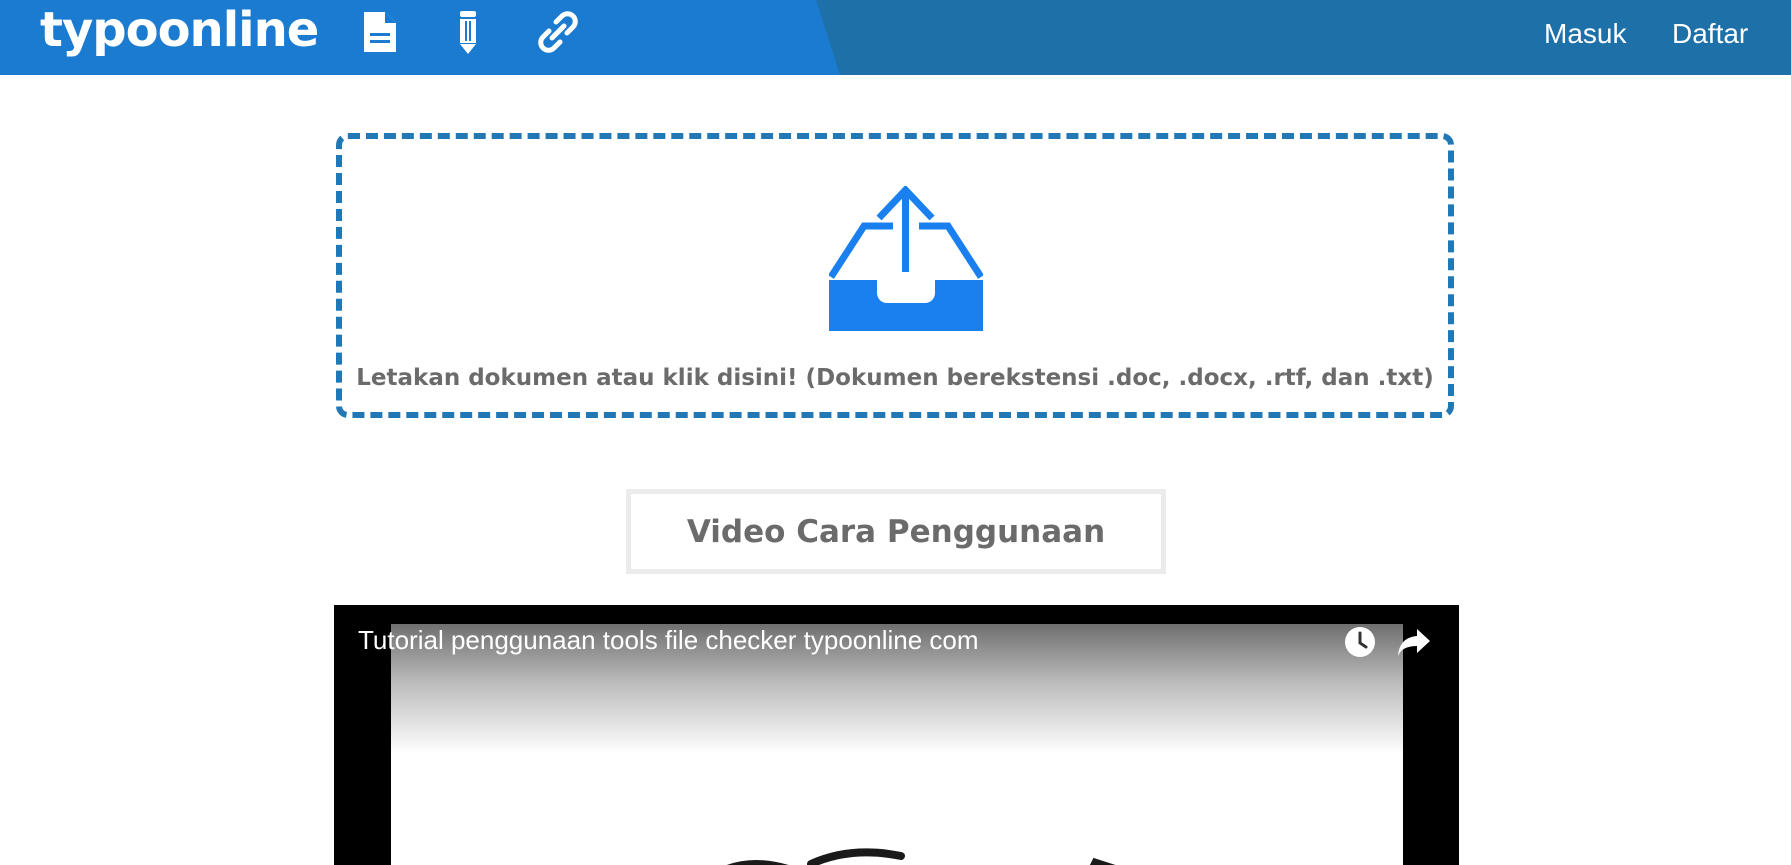  What do you see at coordinates (1585, 34) in the screenshot?
I see `login-link: Masuk` at bounding box center [1585, 34].